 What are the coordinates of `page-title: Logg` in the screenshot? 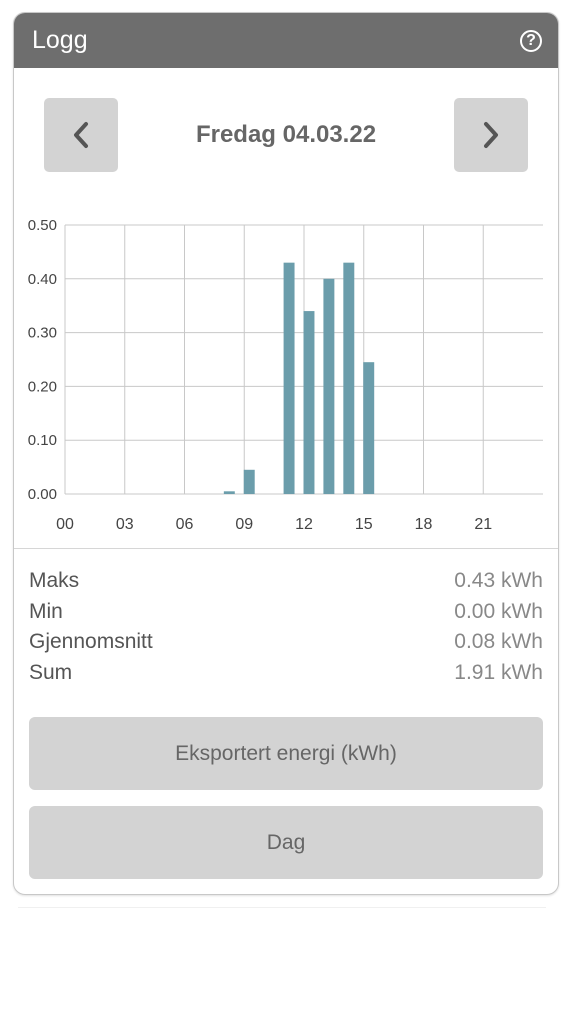 It's located at (60, 40).